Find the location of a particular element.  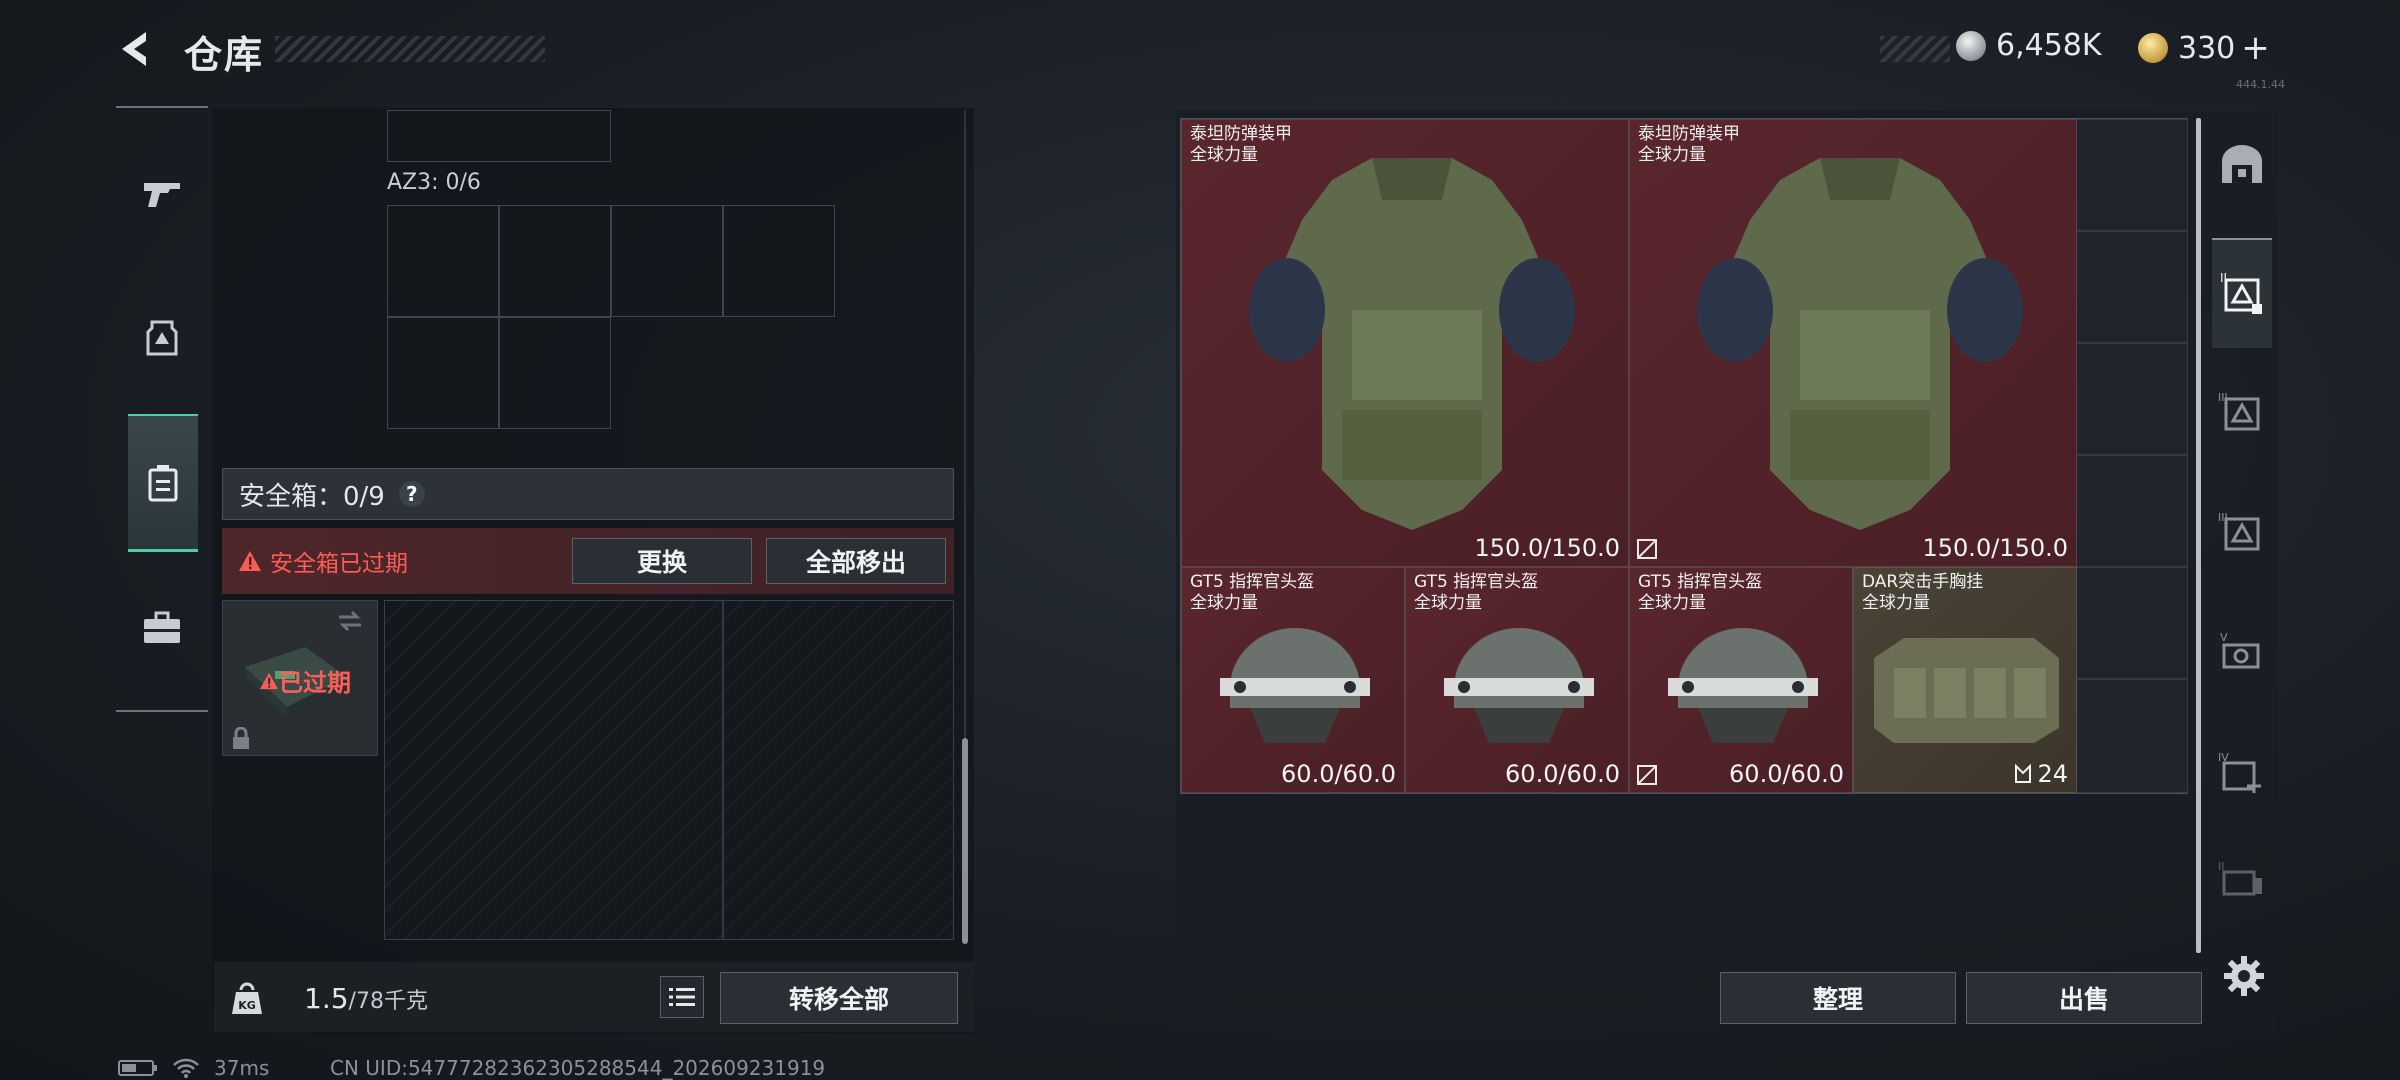

sort-button: 整理 is located at coordinates (1838, 998).